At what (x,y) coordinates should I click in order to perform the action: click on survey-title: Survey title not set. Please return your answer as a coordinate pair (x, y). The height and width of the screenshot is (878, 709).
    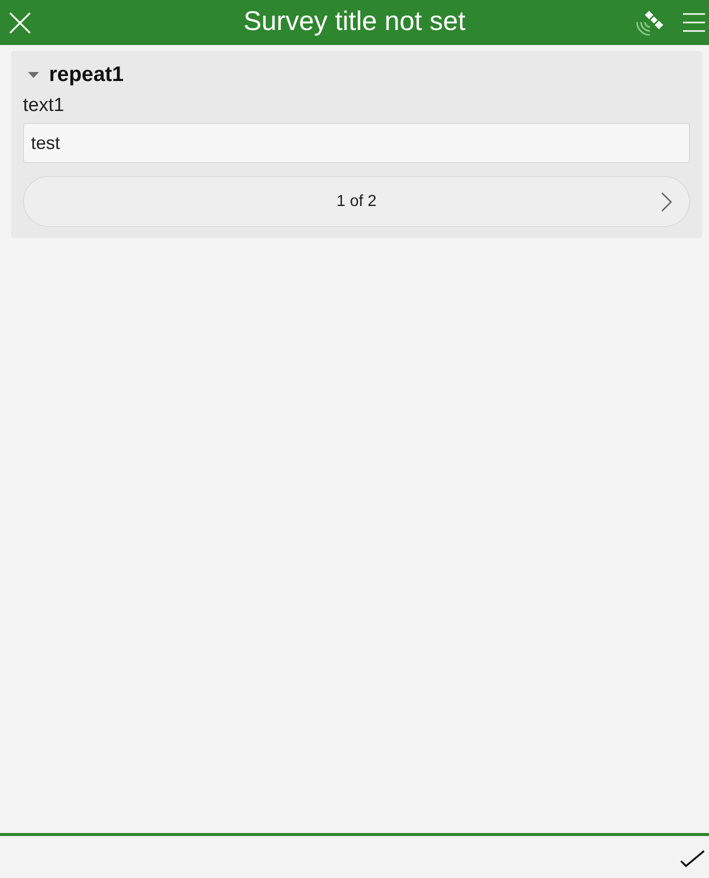
    Looking at the image, I should click on (354, 21).